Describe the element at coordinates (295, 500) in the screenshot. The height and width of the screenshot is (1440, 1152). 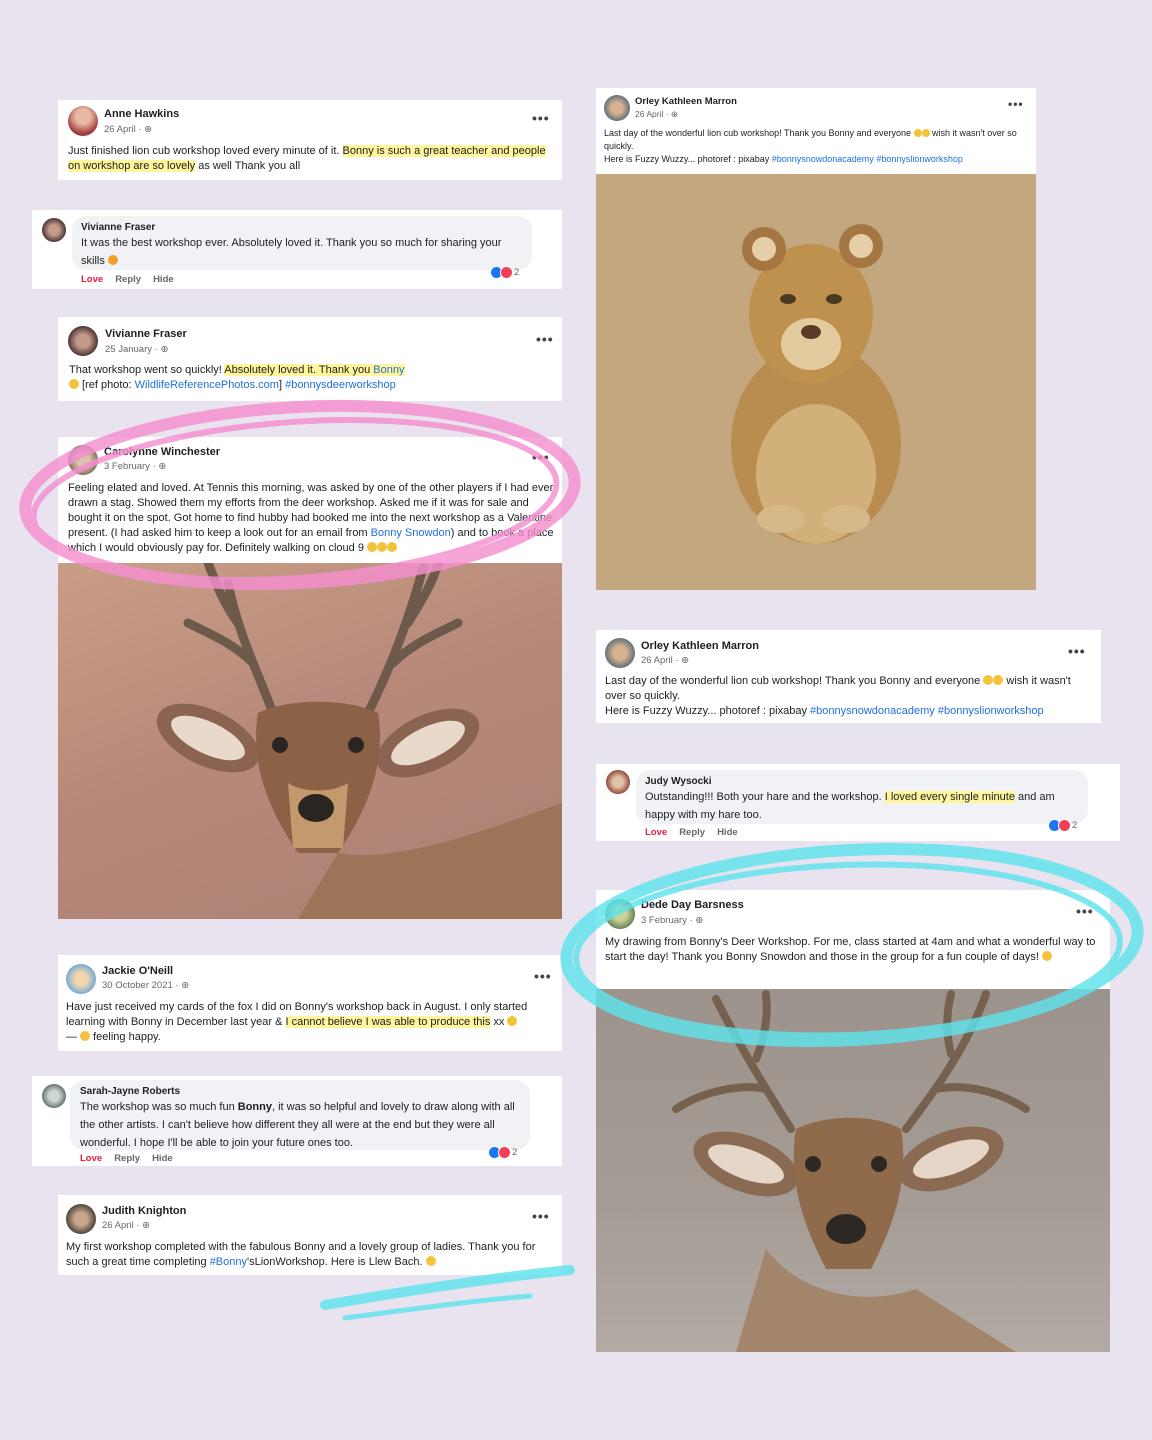
I see `pink-marker-circle-inner` at that location.